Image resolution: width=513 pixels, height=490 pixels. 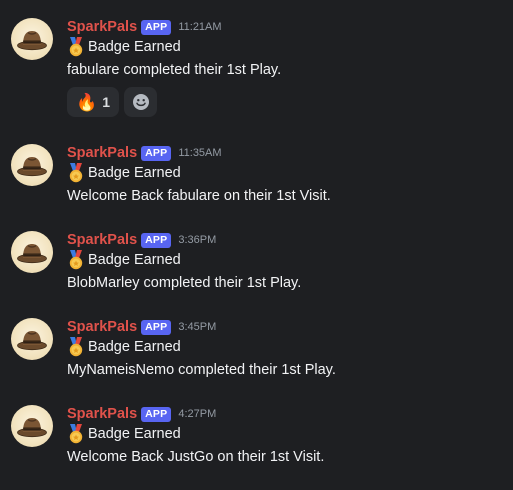 I want to click on message-body: Welcome Back JustGo on their 1st Visit., so click(x=196, y=457).